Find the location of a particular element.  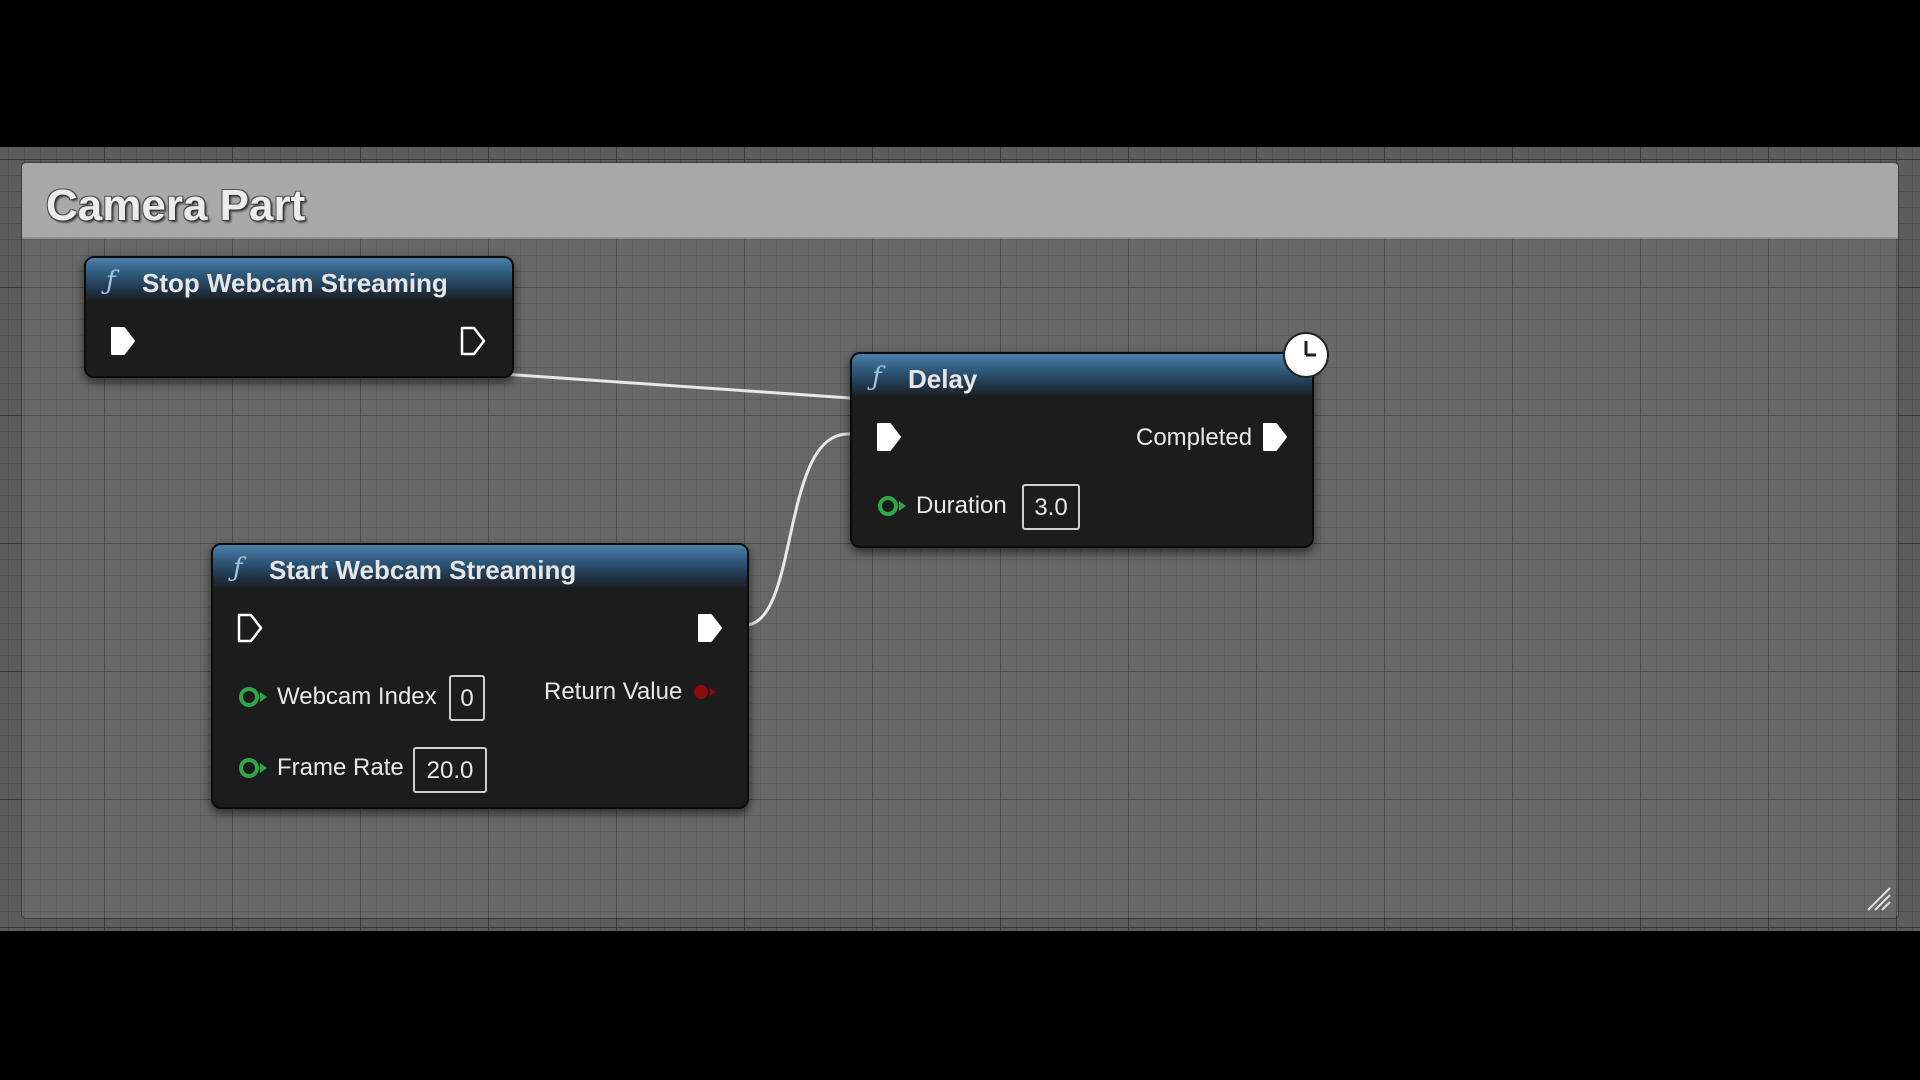

exec-wire-stop-to-delay is located at coordinates (676, 386).